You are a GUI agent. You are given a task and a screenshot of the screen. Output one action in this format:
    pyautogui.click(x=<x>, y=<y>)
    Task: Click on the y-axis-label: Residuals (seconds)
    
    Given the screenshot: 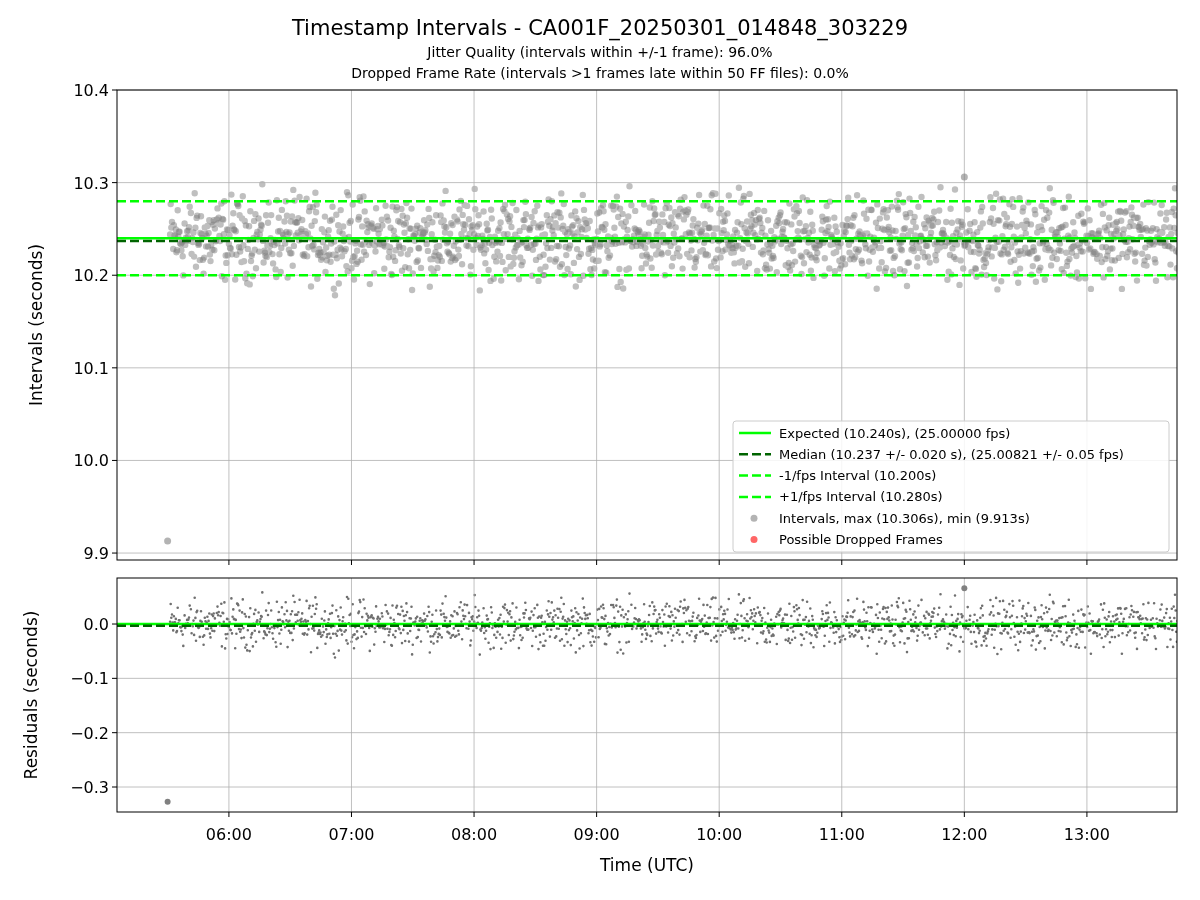 What is the action you would take?
    pyautogui.click(x=31, y=695)
    